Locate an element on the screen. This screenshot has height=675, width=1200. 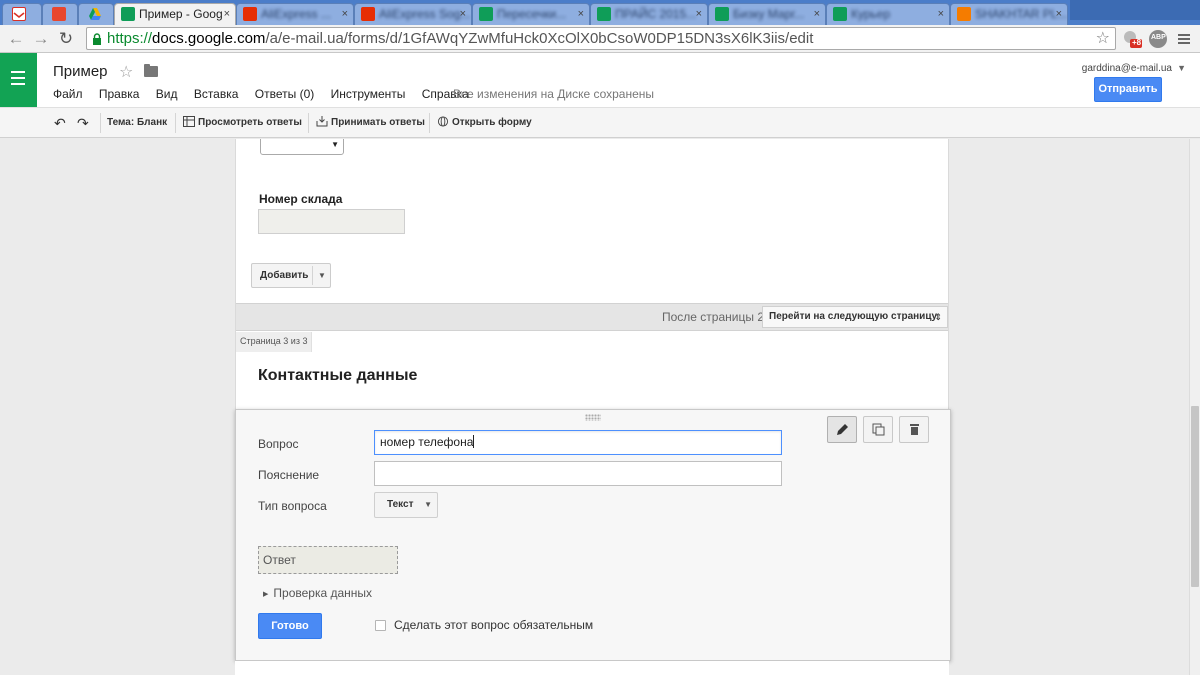
bookmark-star-icon: ☆ is located at coordinates (1103, 38).